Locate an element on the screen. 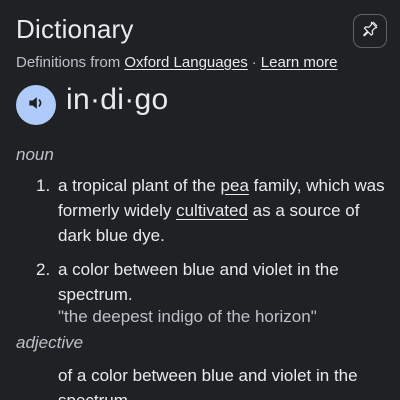  speaker-icon is located at coordinates (36, 105).